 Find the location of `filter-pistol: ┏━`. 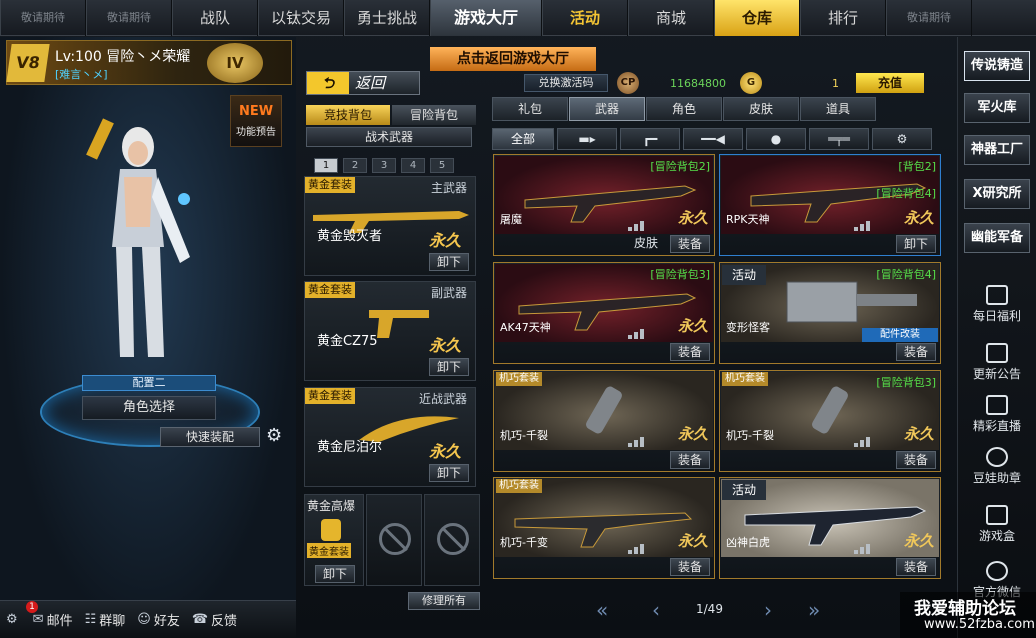

filter-pistol: ┏━ is located at coordinates (650, 139).